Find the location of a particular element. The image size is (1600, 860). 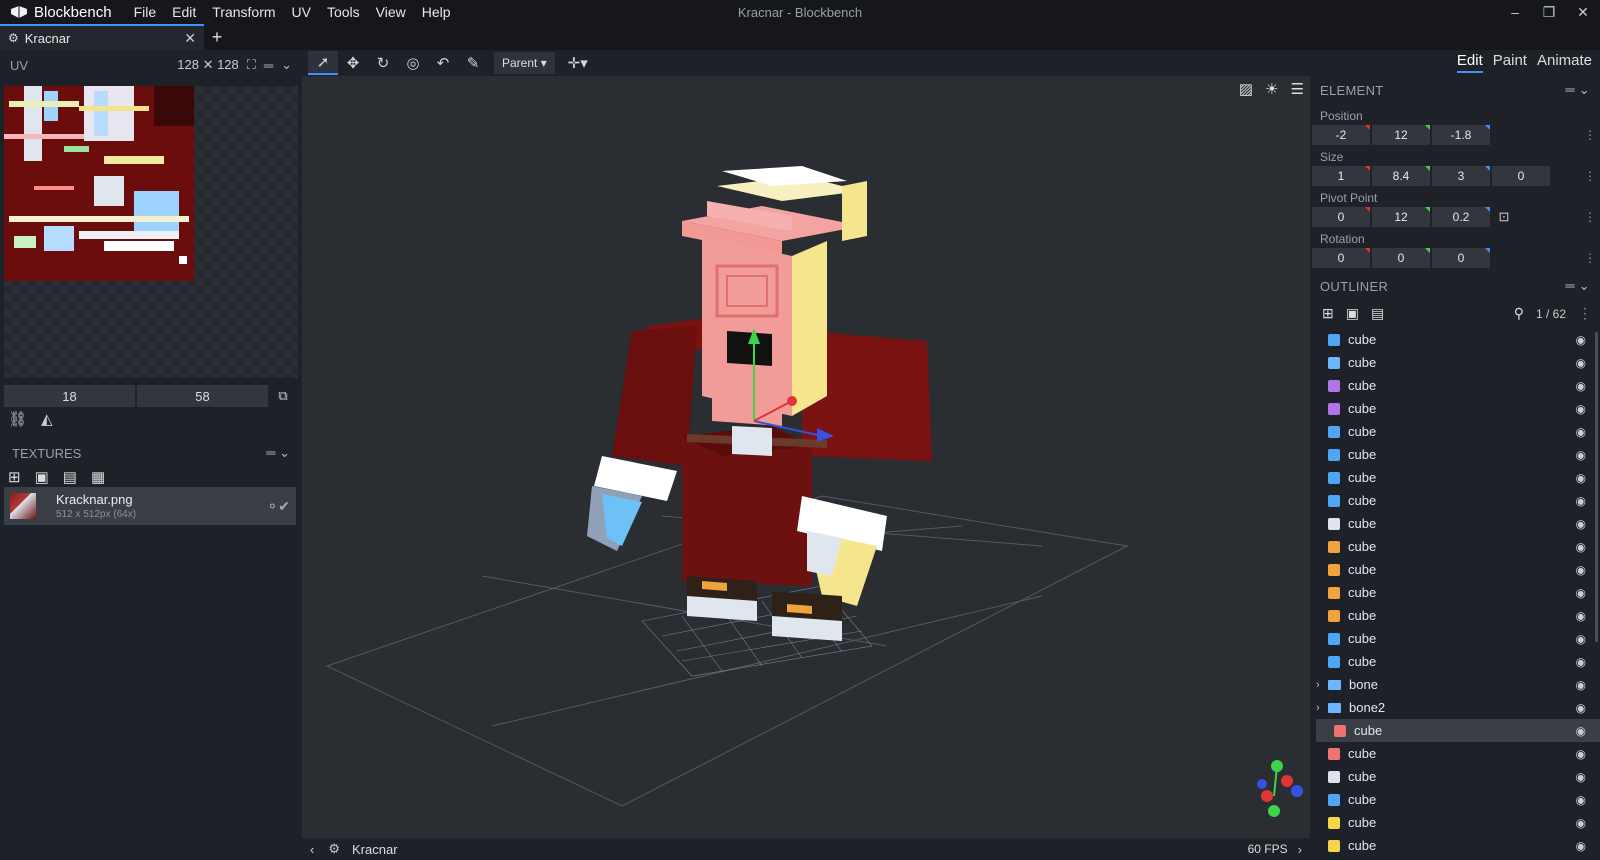

pivot-mode-select: Parent ▾ is located at coordinates (524, 63).